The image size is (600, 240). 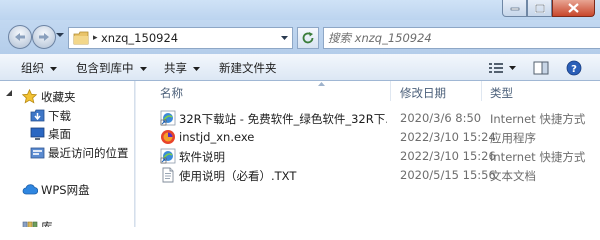 I want to click on file-name: 软件说明, so click(x=202, y=157).